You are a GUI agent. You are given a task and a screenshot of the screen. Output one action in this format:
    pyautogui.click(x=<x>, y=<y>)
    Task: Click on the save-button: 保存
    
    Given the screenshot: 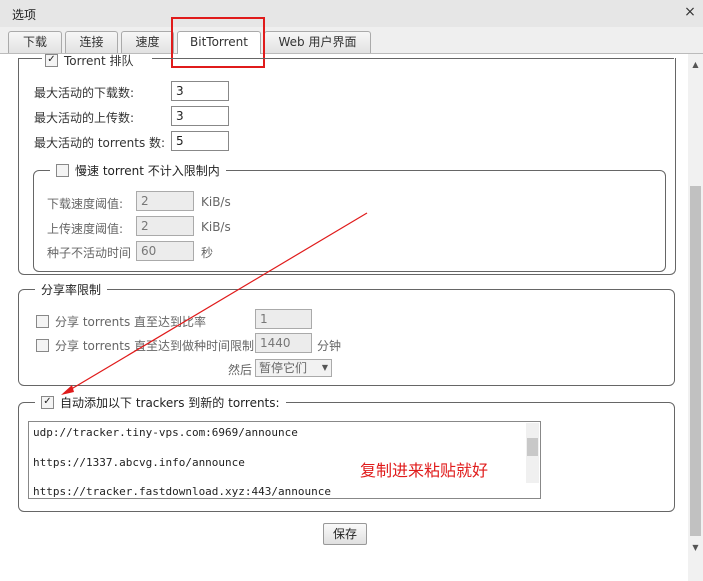 What is the action you would take?
    pyautogui.click(x=345, y=534)
    